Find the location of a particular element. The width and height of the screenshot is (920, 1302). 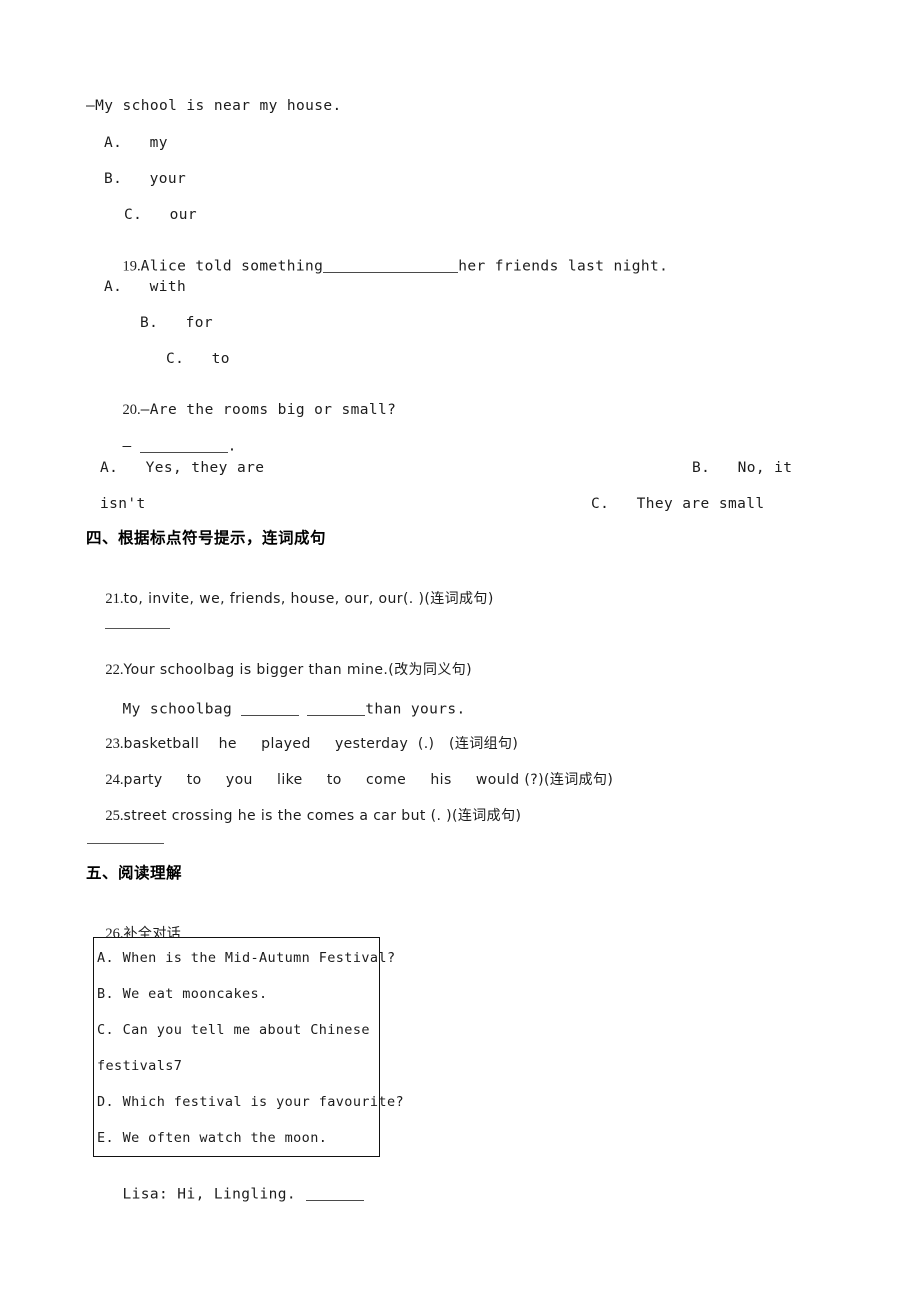

question-19-option-b: B. for is located at coordinates (176, 323).